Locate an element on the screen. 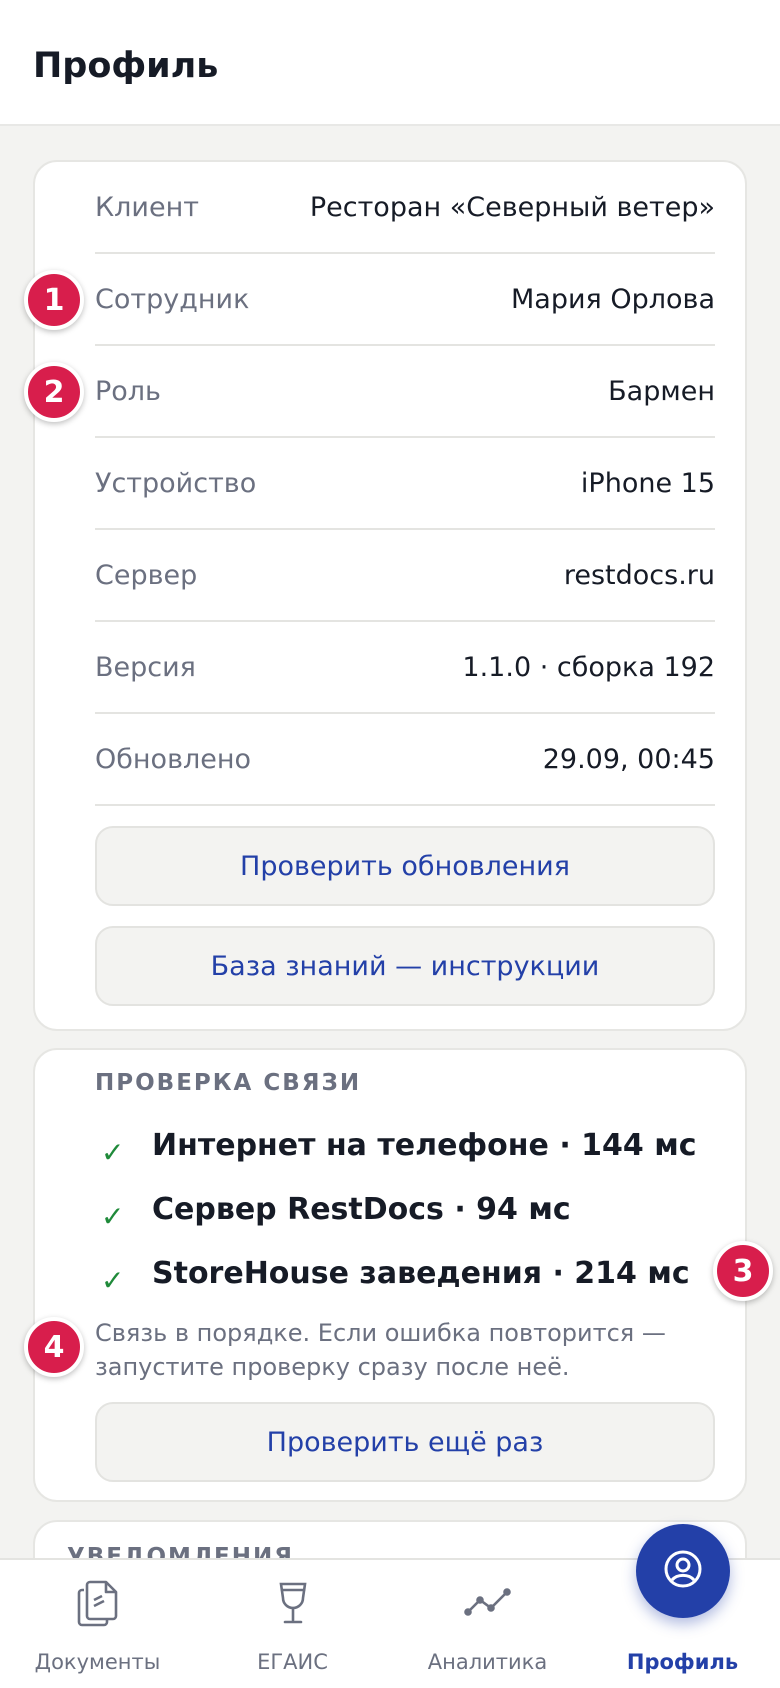 This screenshot has height=1688, width=780. tab-label: Документы is located at coordinates (97, 1662).